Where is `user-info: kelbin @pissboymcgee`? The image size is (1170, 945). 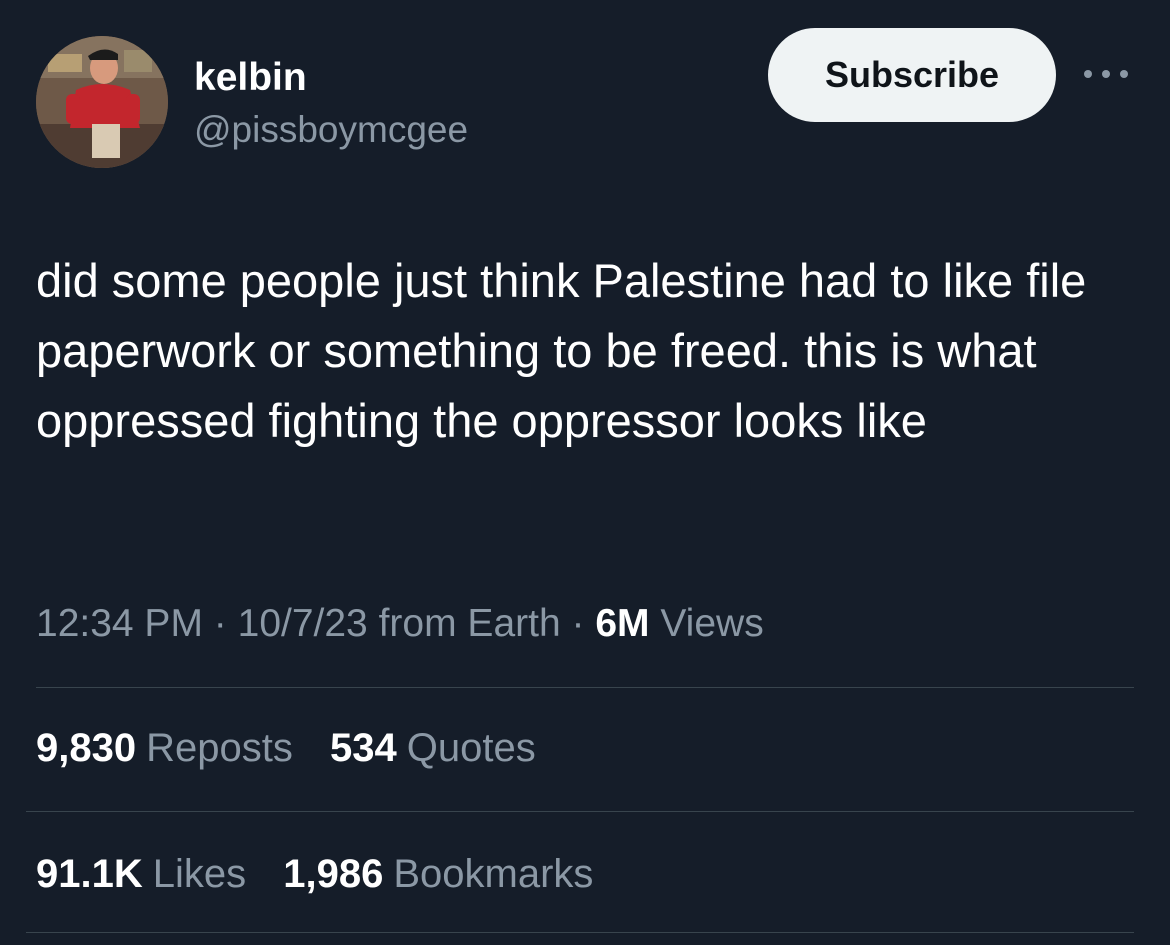
user-info: kelbin @pissboymcgee is located at coordinates (331, 104).